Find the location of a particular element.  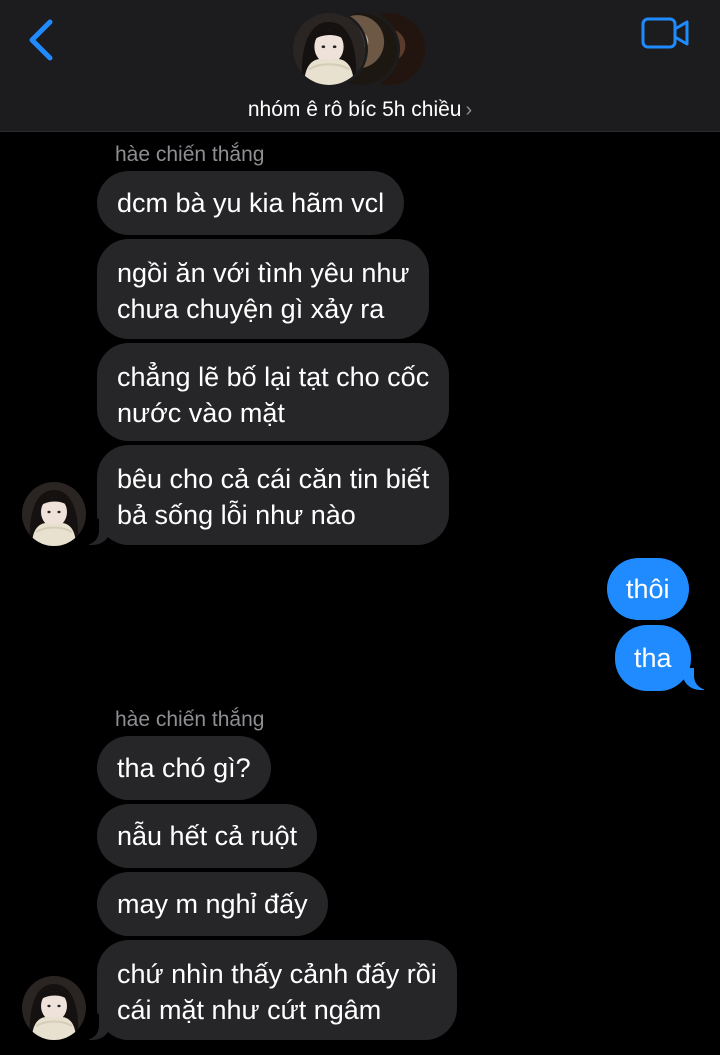

video-call-button is located at coordinates (666, 34).